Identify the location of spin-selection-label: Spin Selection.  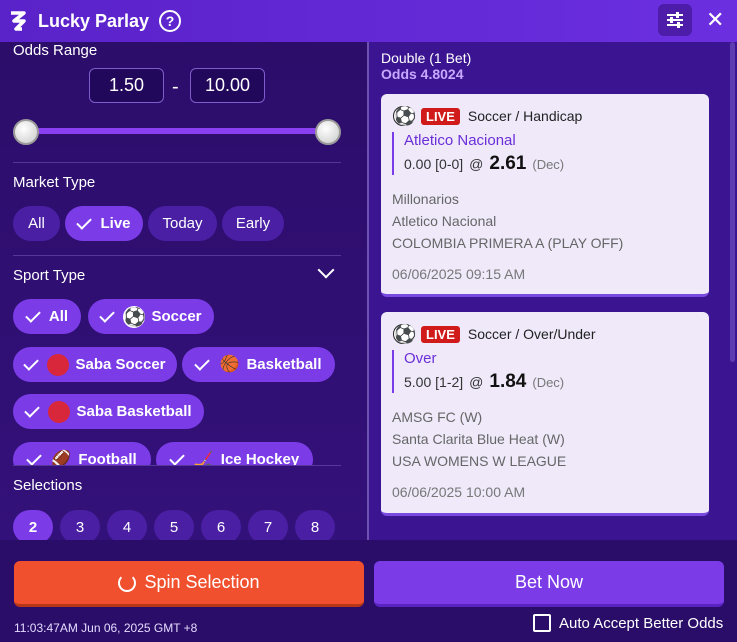
(202, 582).